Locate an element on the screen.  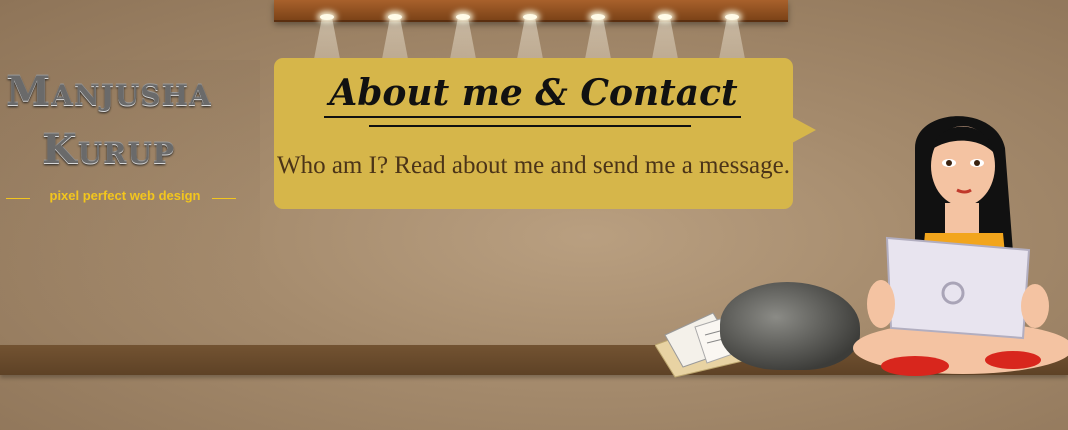
logo-name-last: Kurup is located at coordinates (108, 149).